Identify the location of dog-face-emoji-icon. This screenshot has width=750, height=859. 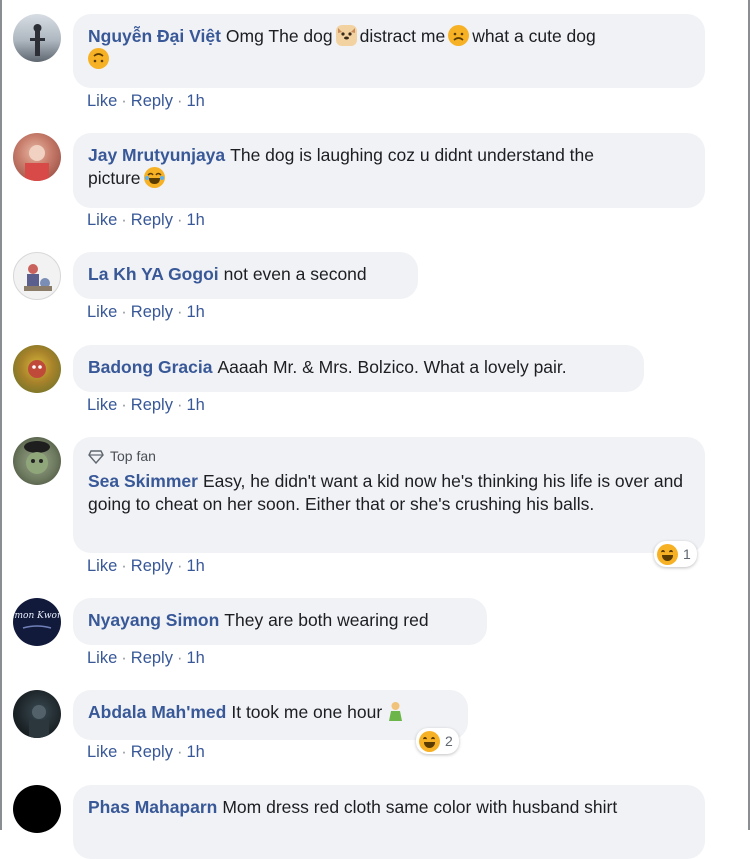
(346, 35).